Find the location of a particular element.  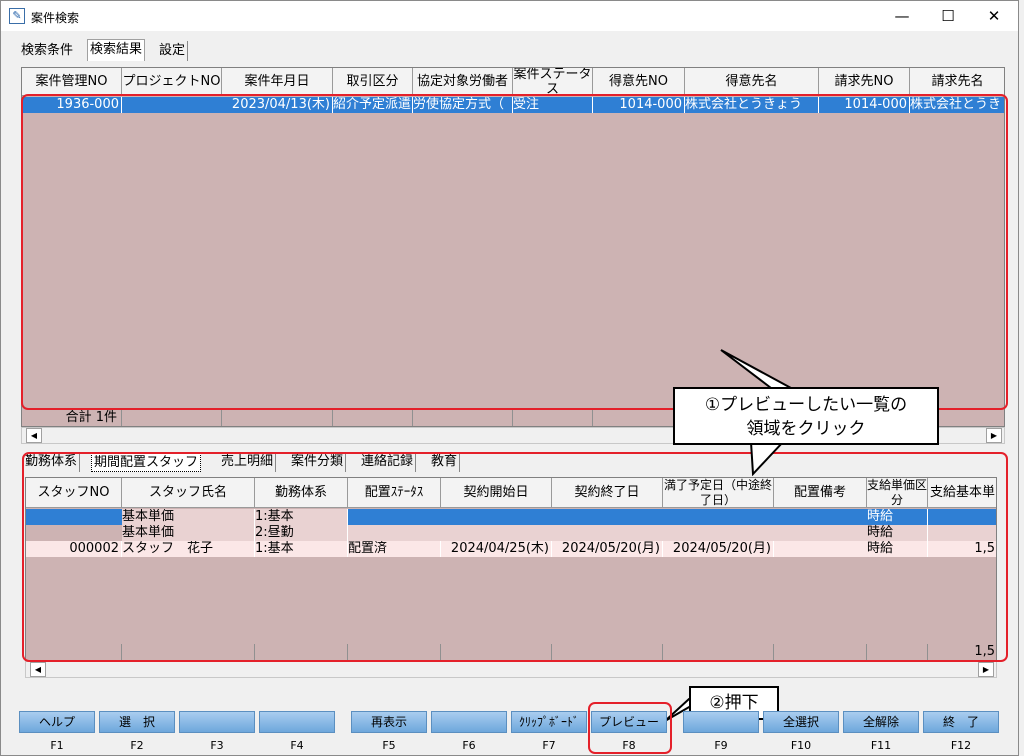

col-header: 案件管理NO is located at coordinates (72, 82).